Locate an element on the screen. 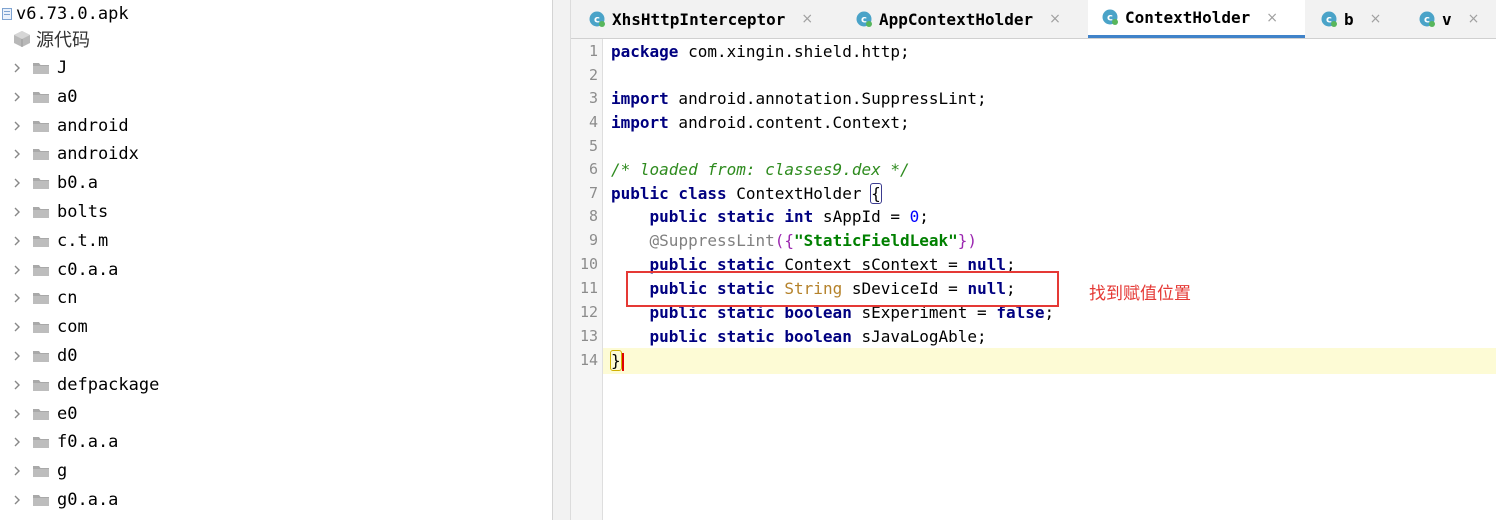  tree-root-label: v6.73.0.apk is located at coordinates (72, 14).